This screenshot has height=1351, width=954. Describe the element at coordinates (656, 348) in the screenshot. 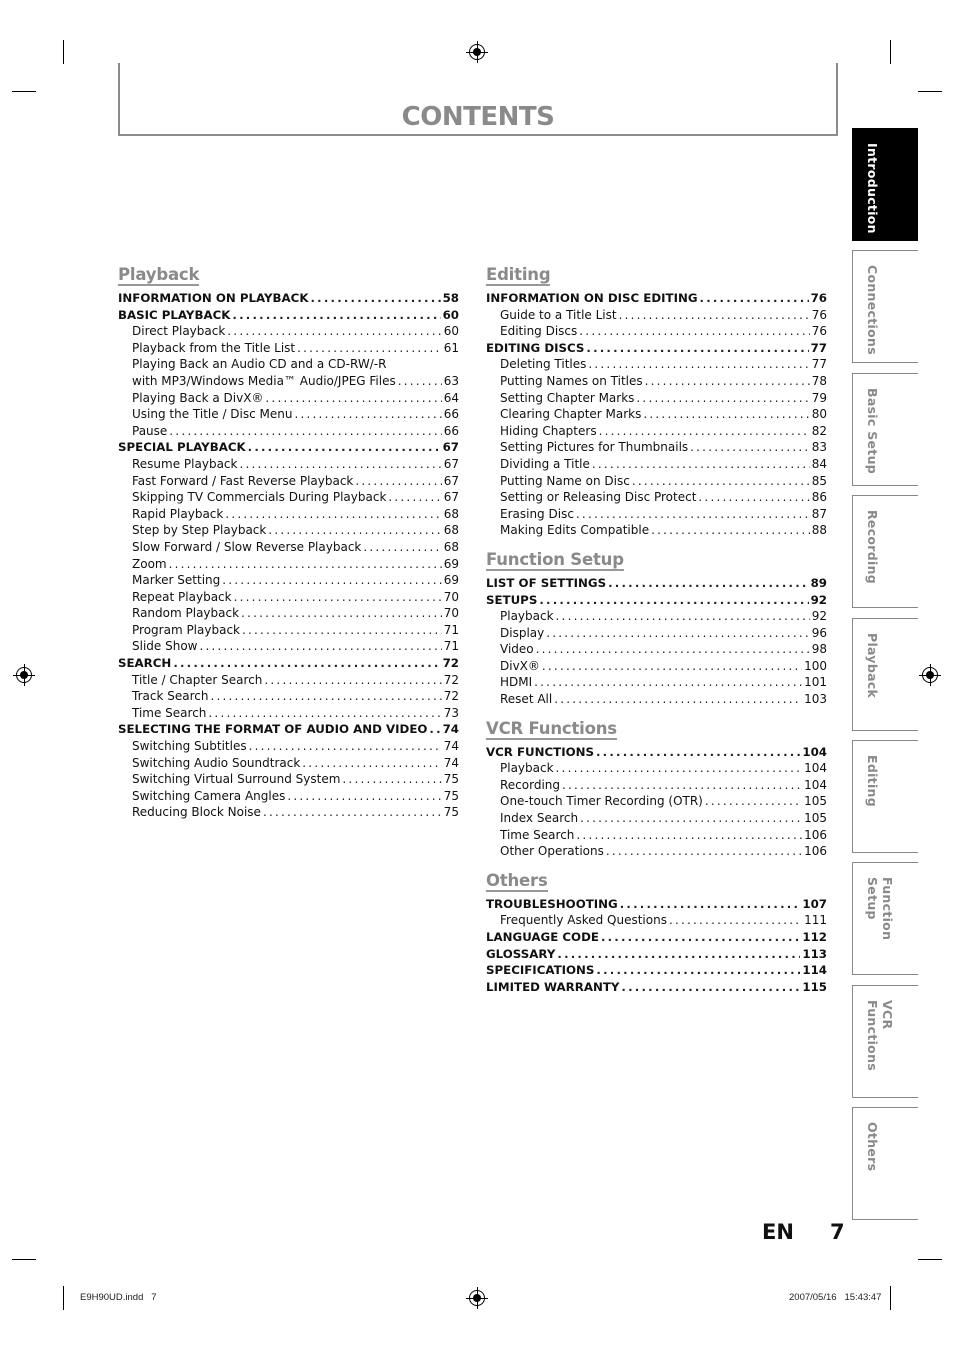

I see `toc-entry: EDITING DISCS 77` at that location.